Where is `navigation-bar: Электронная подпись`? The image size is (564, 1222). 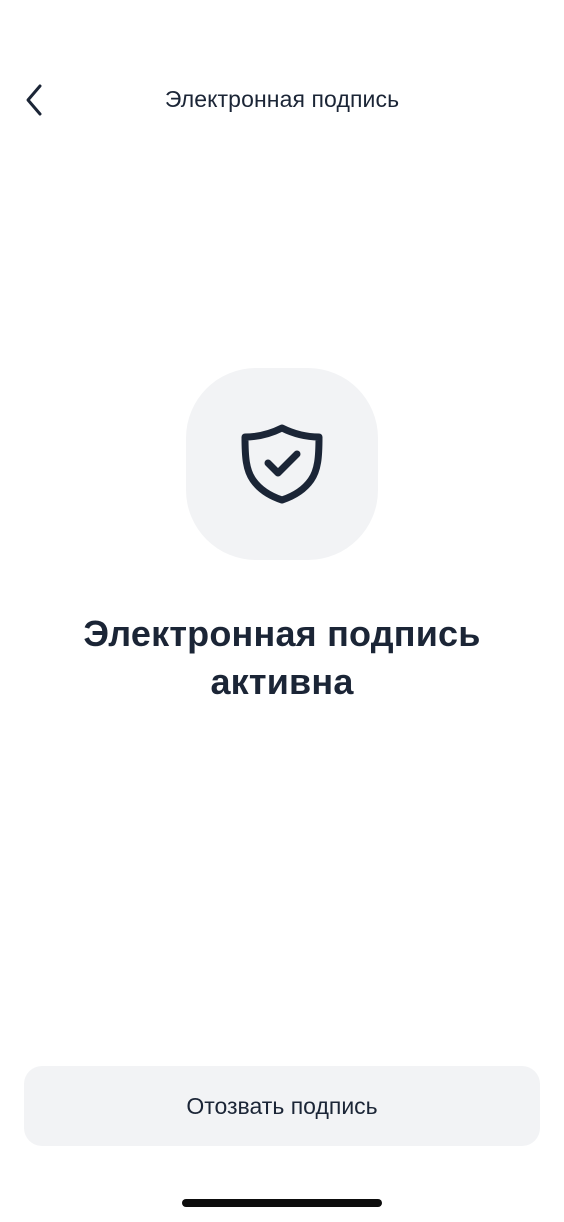
navigation-bar: Электронная подпись is located at coordinates (282, 102).